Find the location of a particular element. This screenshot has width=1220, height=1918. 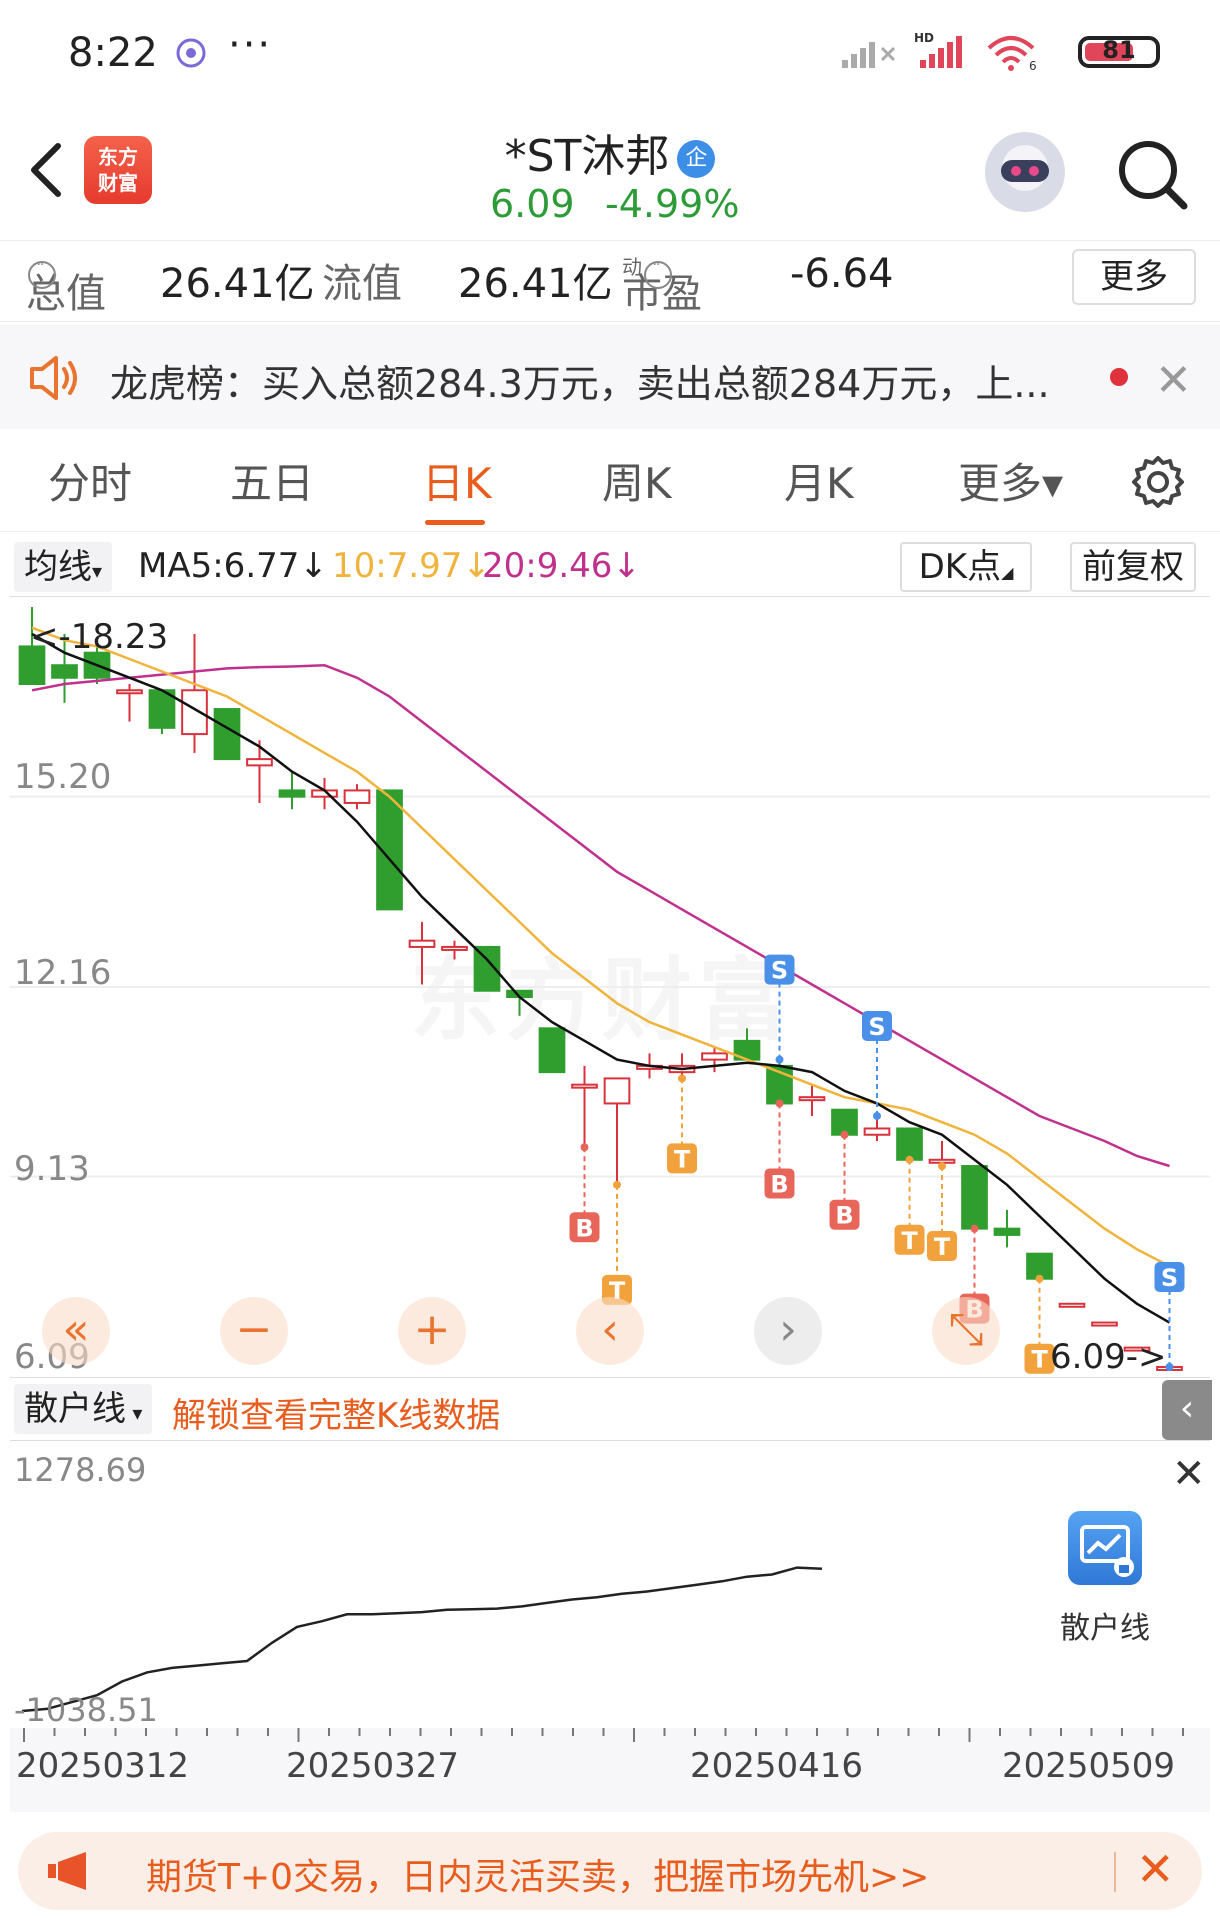

x-label-4: 20250509 is located at coordinates (1089, 1766).